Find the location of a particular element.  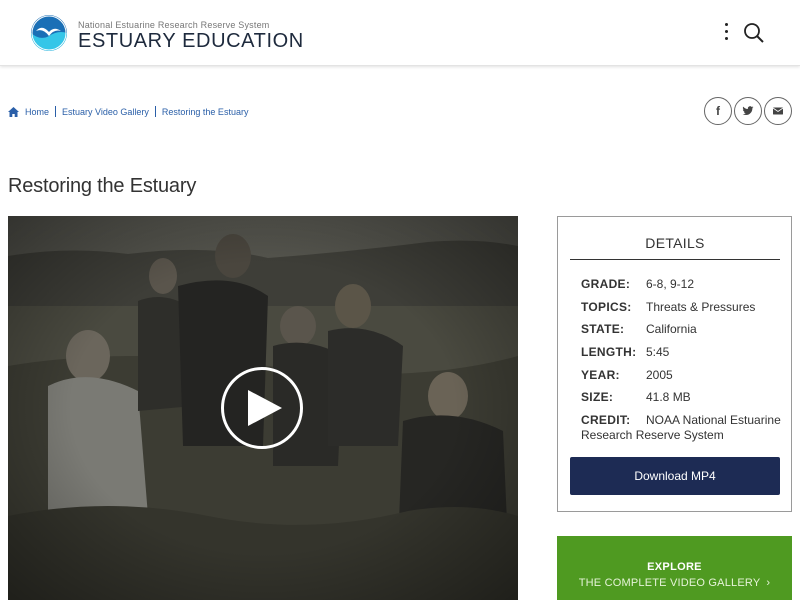

home-icon is located at coordinates (13, 111).